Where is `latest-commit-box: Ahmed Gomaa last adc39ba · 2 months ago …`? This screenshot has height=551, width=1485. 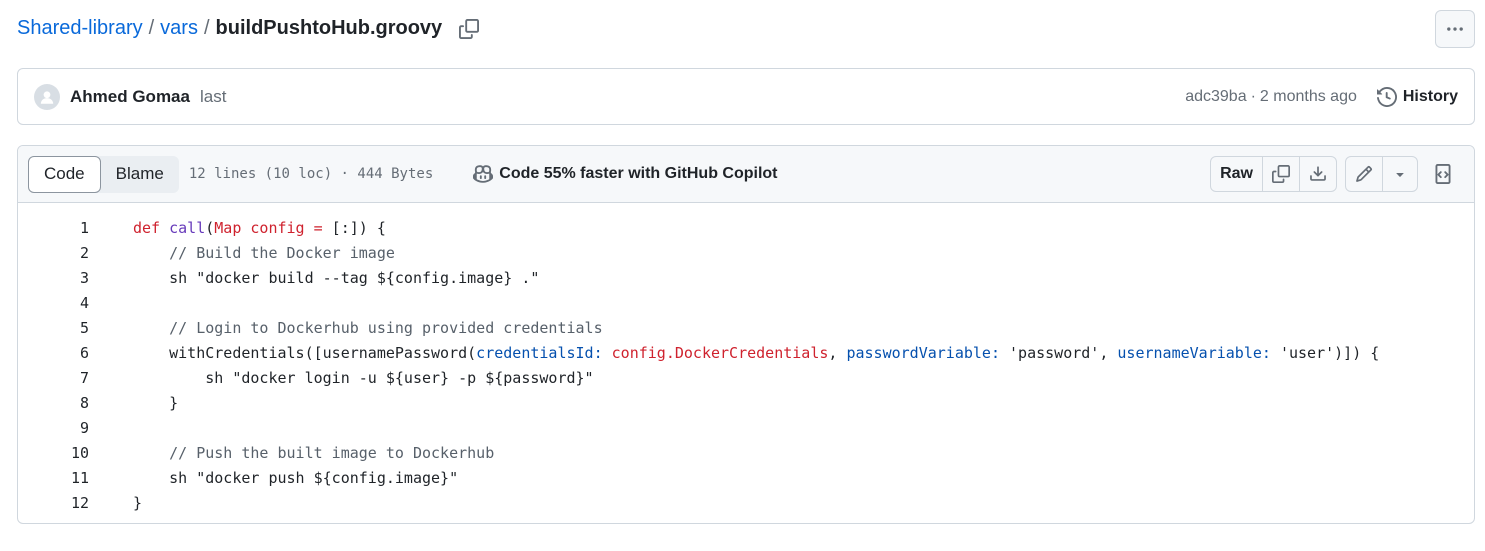
latest-commit-box: Ahmed Gomaa last adc39ba · 2 months ago … is located at coordinates (746, 96).